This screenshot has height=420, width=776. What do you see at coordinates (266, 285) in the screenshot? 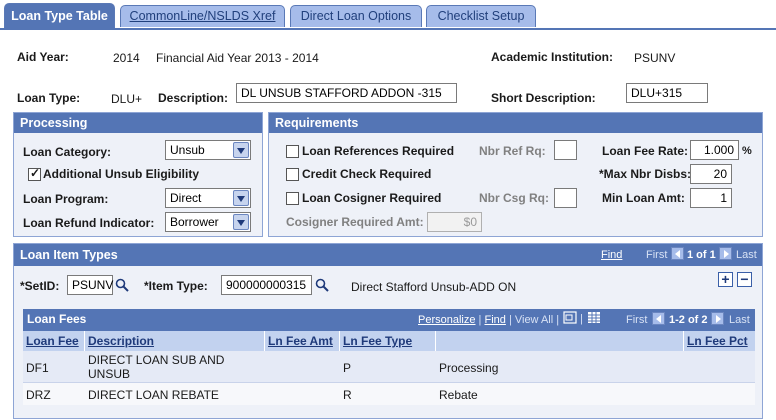
I see `item-type-field: 900000000315` at bounding box center [266, 285].